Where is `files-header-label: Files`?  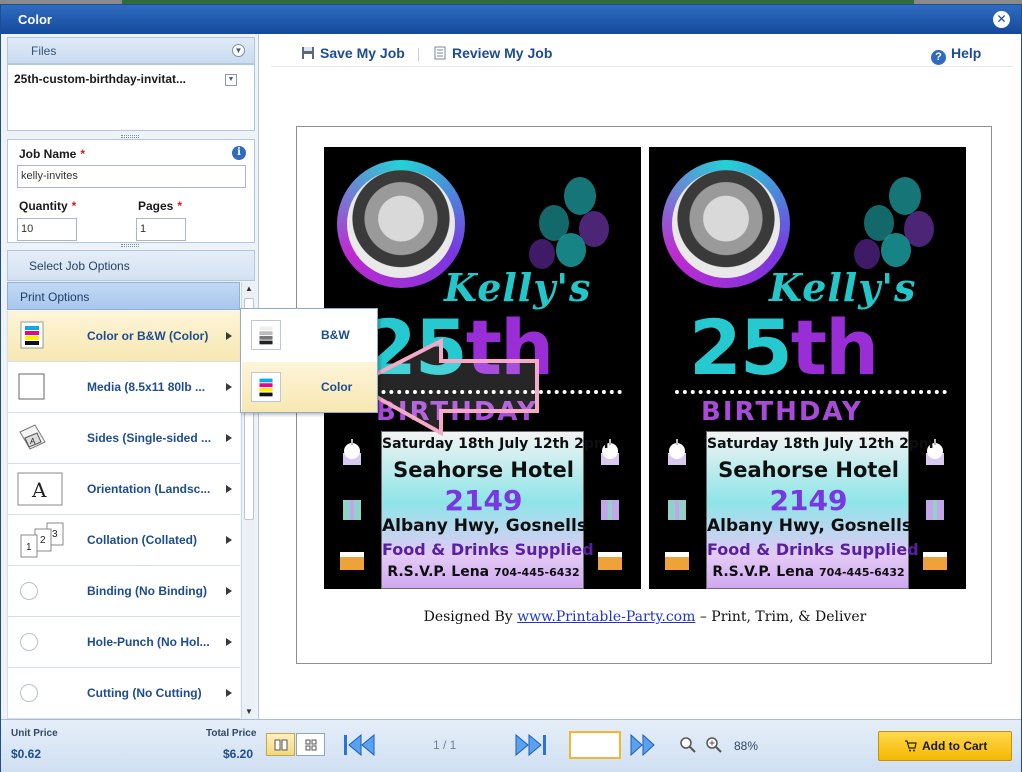
files-header-label: Files is located at coordinates (44, 51).